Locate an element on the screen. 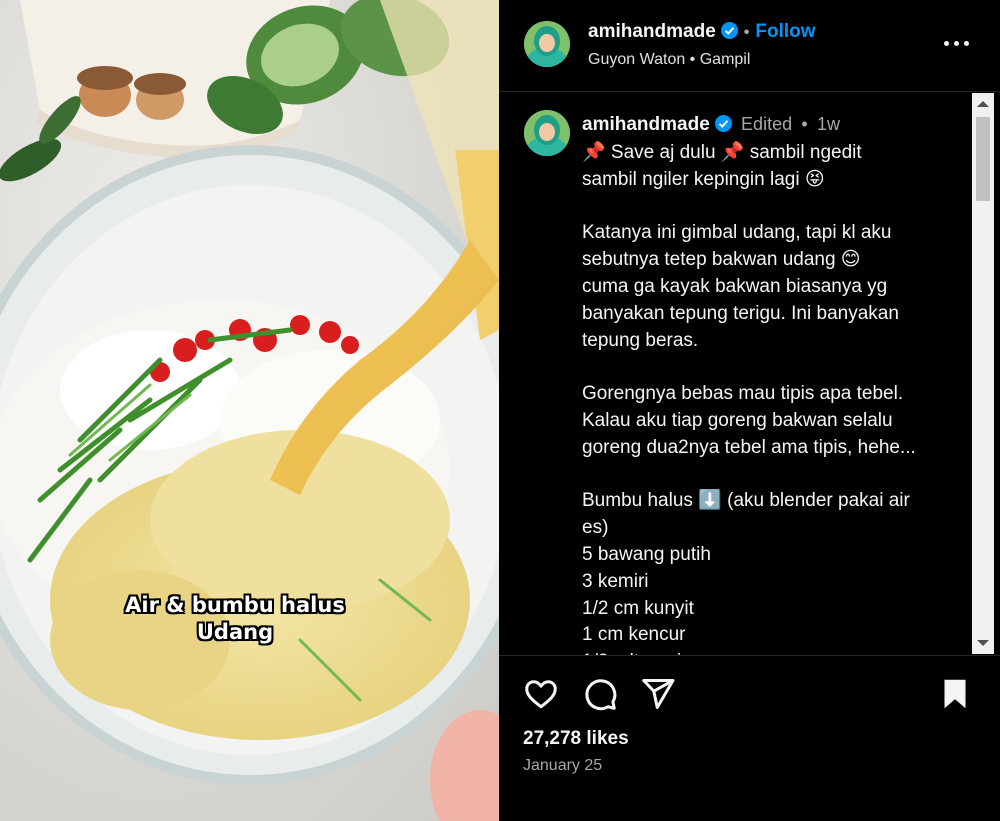  scroll-down-arrow-icon is located at coordinates (983, 643).